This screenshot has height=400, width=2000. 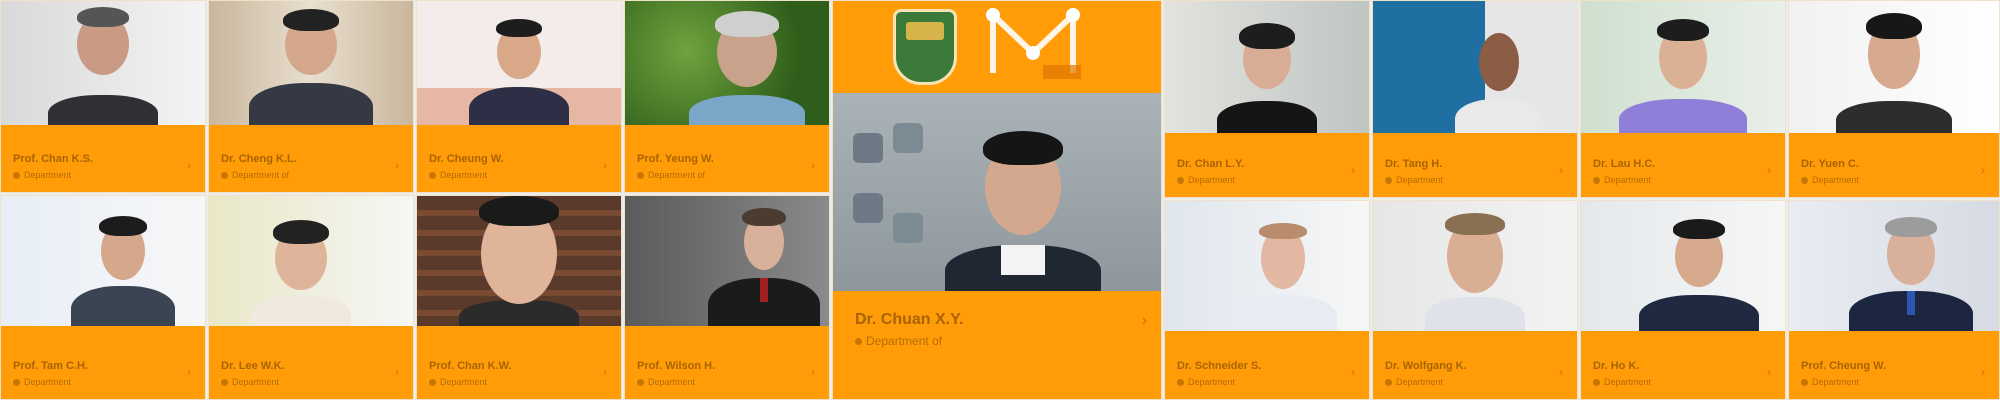 What do you see at coordinates (1624, 164) in the screenshot?
I see `faculty-name: Dr. Lau H.C.` at bounding box center [1624, 164].